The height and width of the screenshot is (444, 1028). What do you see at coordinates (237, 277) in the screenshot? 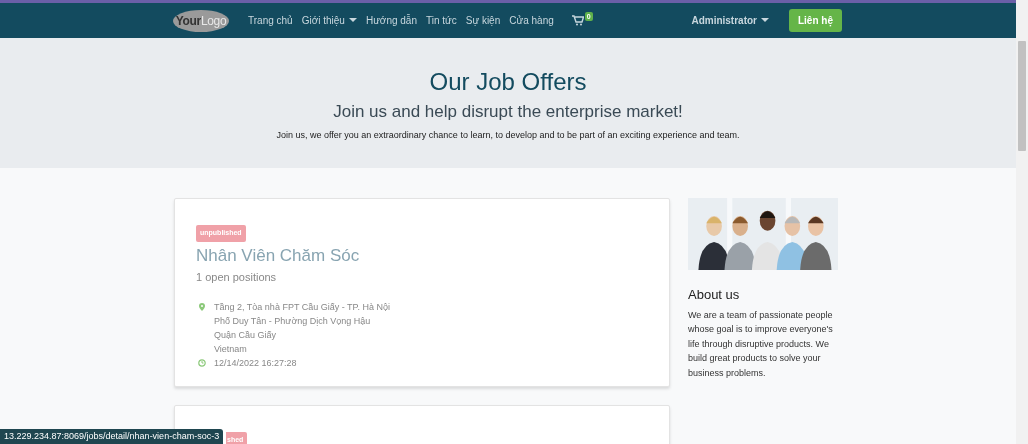
I see `open-positions: 1 open positions` at bounding box center [237, 277].